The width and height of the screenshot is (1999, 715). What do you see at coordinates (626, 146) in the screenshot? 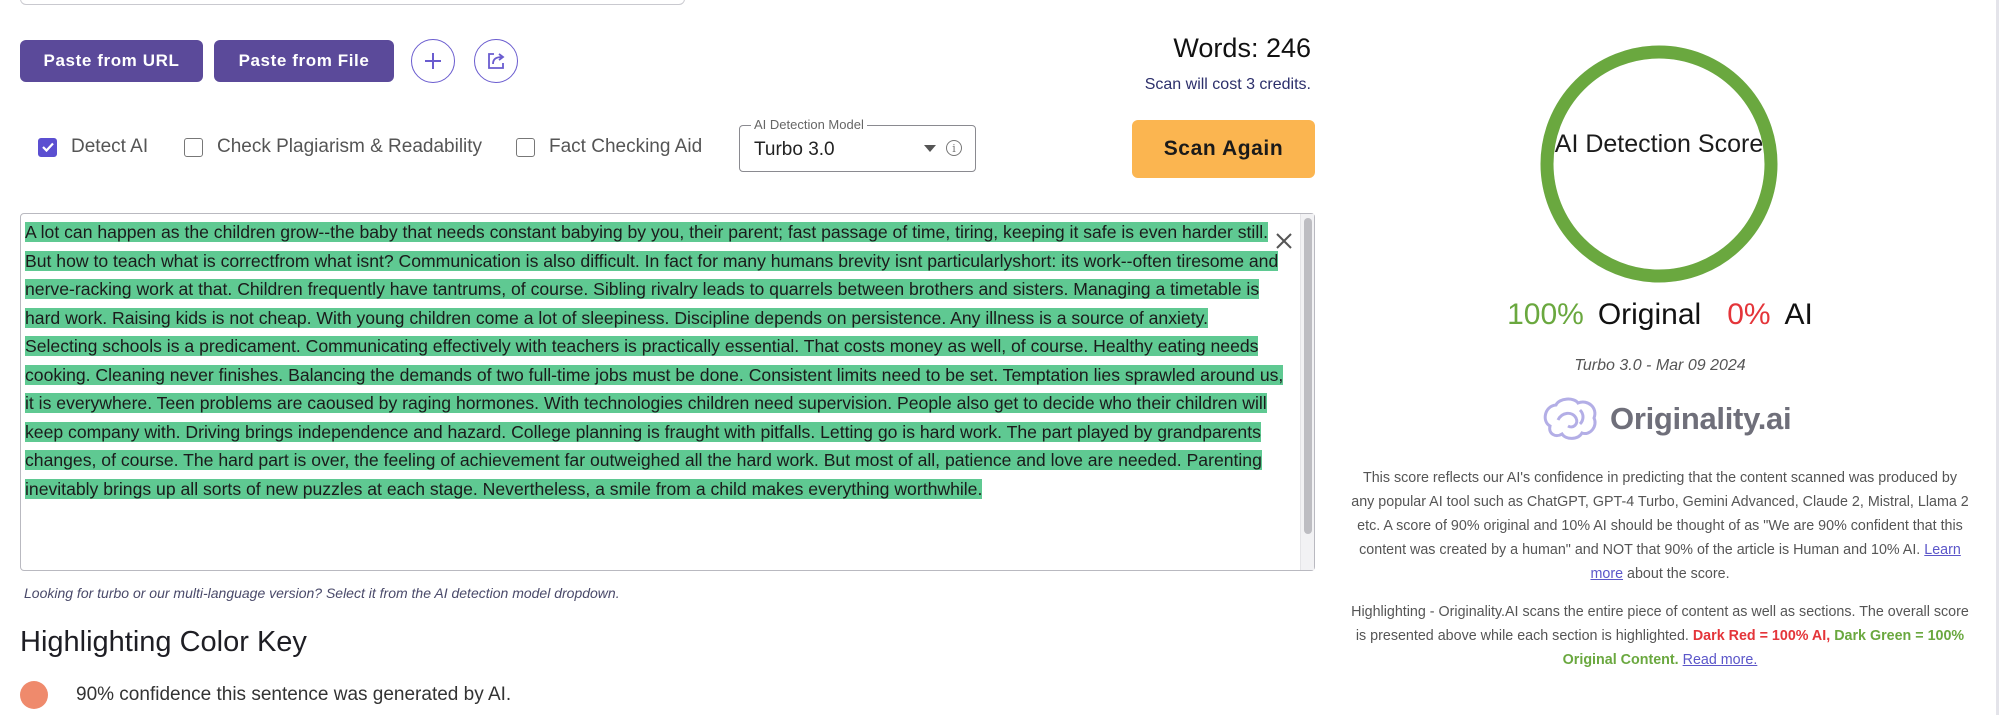
I see `fact-checking-label: Fact Checking Aid` at bounding box center [626, 146].